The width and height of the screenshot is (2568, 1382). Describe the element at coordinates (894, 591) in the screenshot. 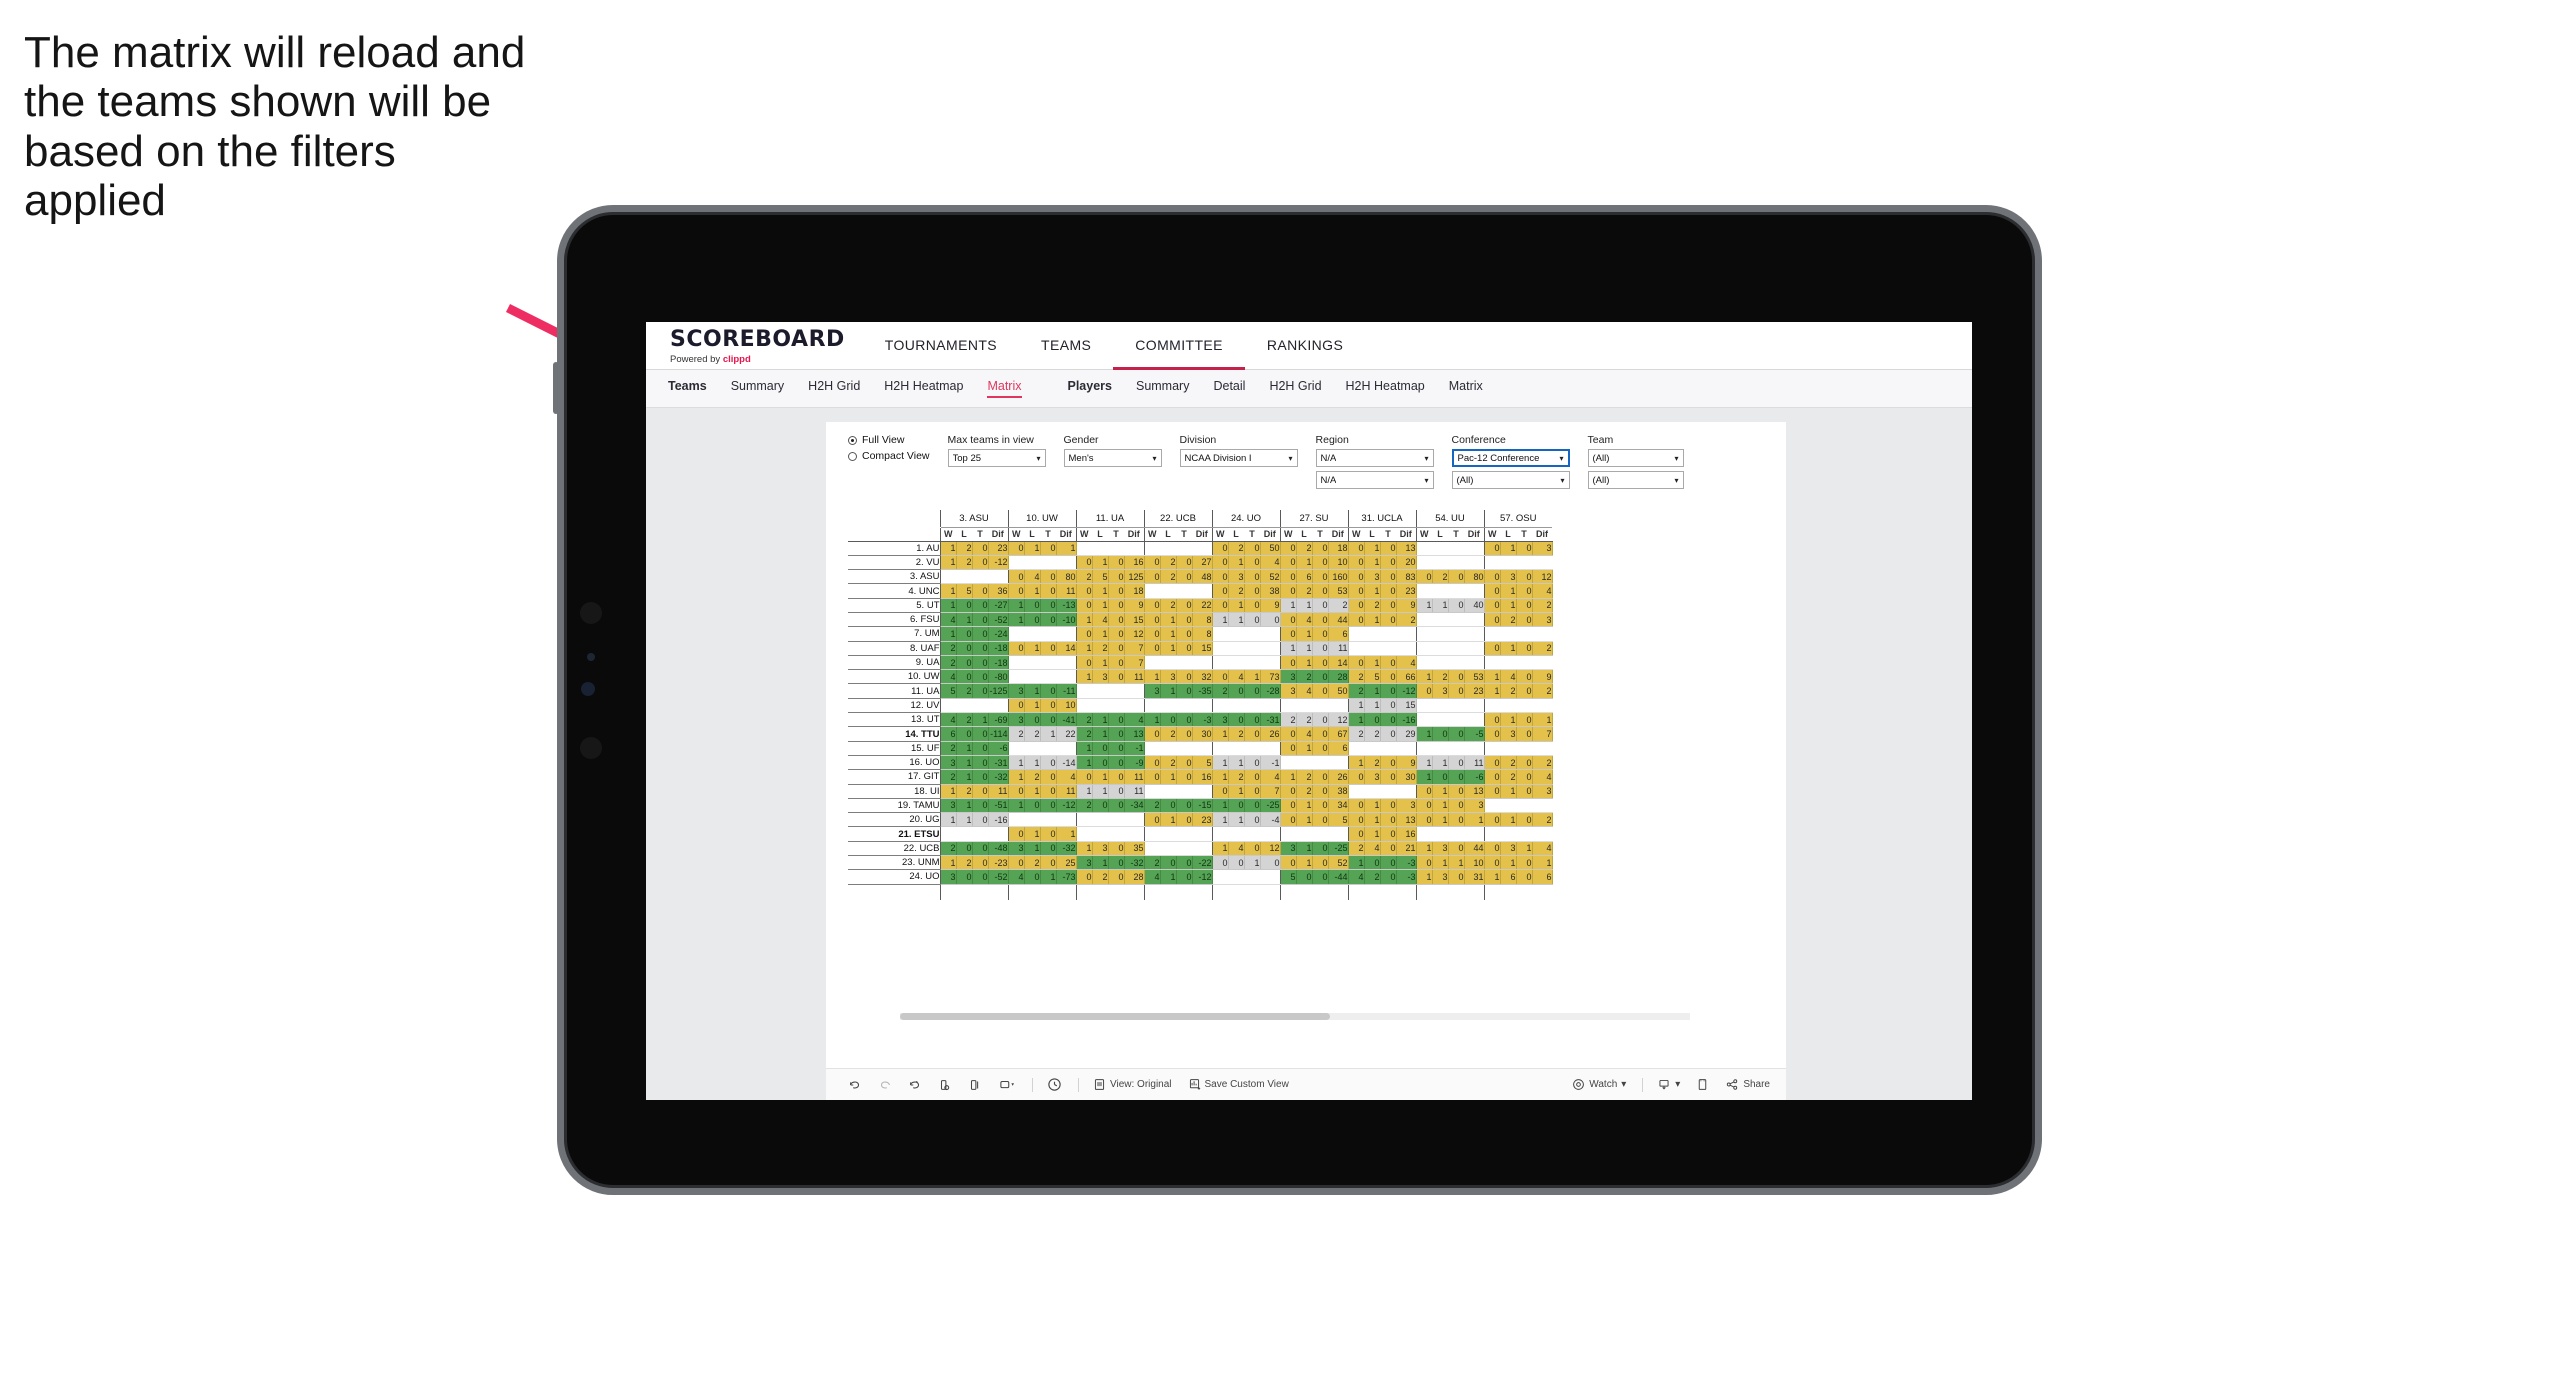

I see `matrix-row-label-3: 4. UNC` at that location.